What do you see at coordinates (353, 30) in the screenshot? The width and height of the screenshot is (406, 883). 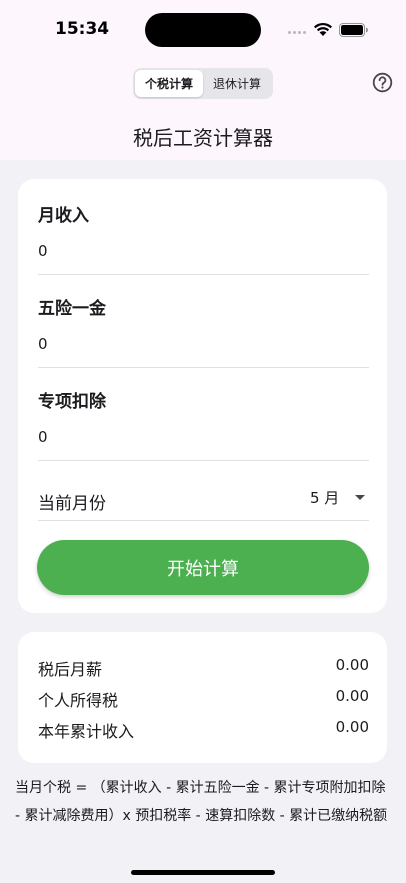 I see `battery-icon` at bounding box center [353, 30].